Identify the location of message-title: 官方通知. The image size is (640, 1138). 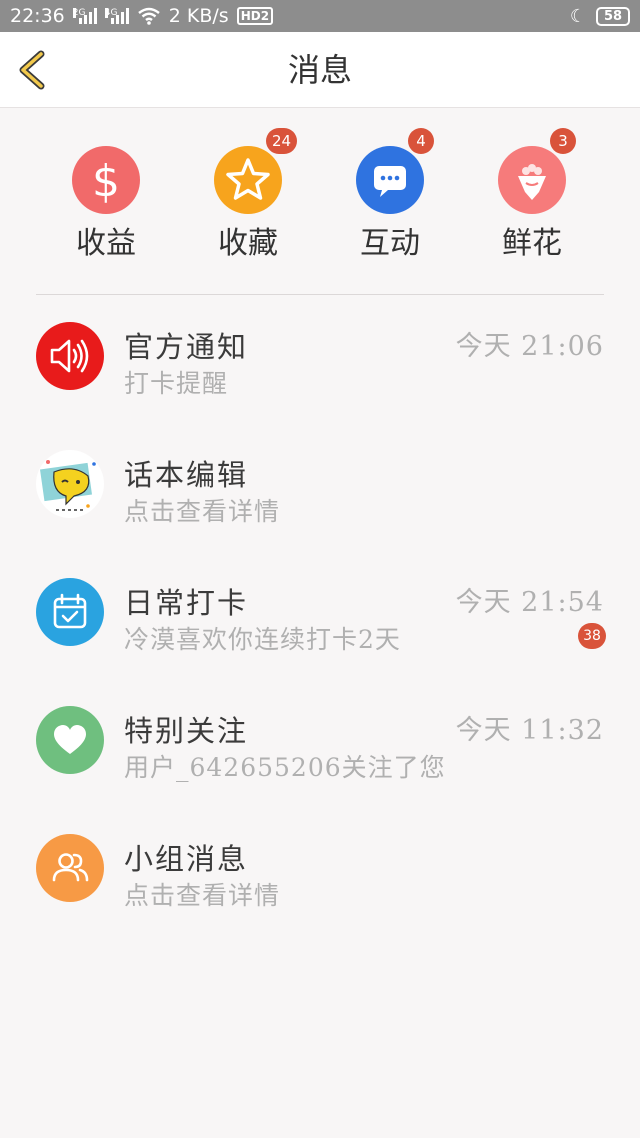
(186, 347).